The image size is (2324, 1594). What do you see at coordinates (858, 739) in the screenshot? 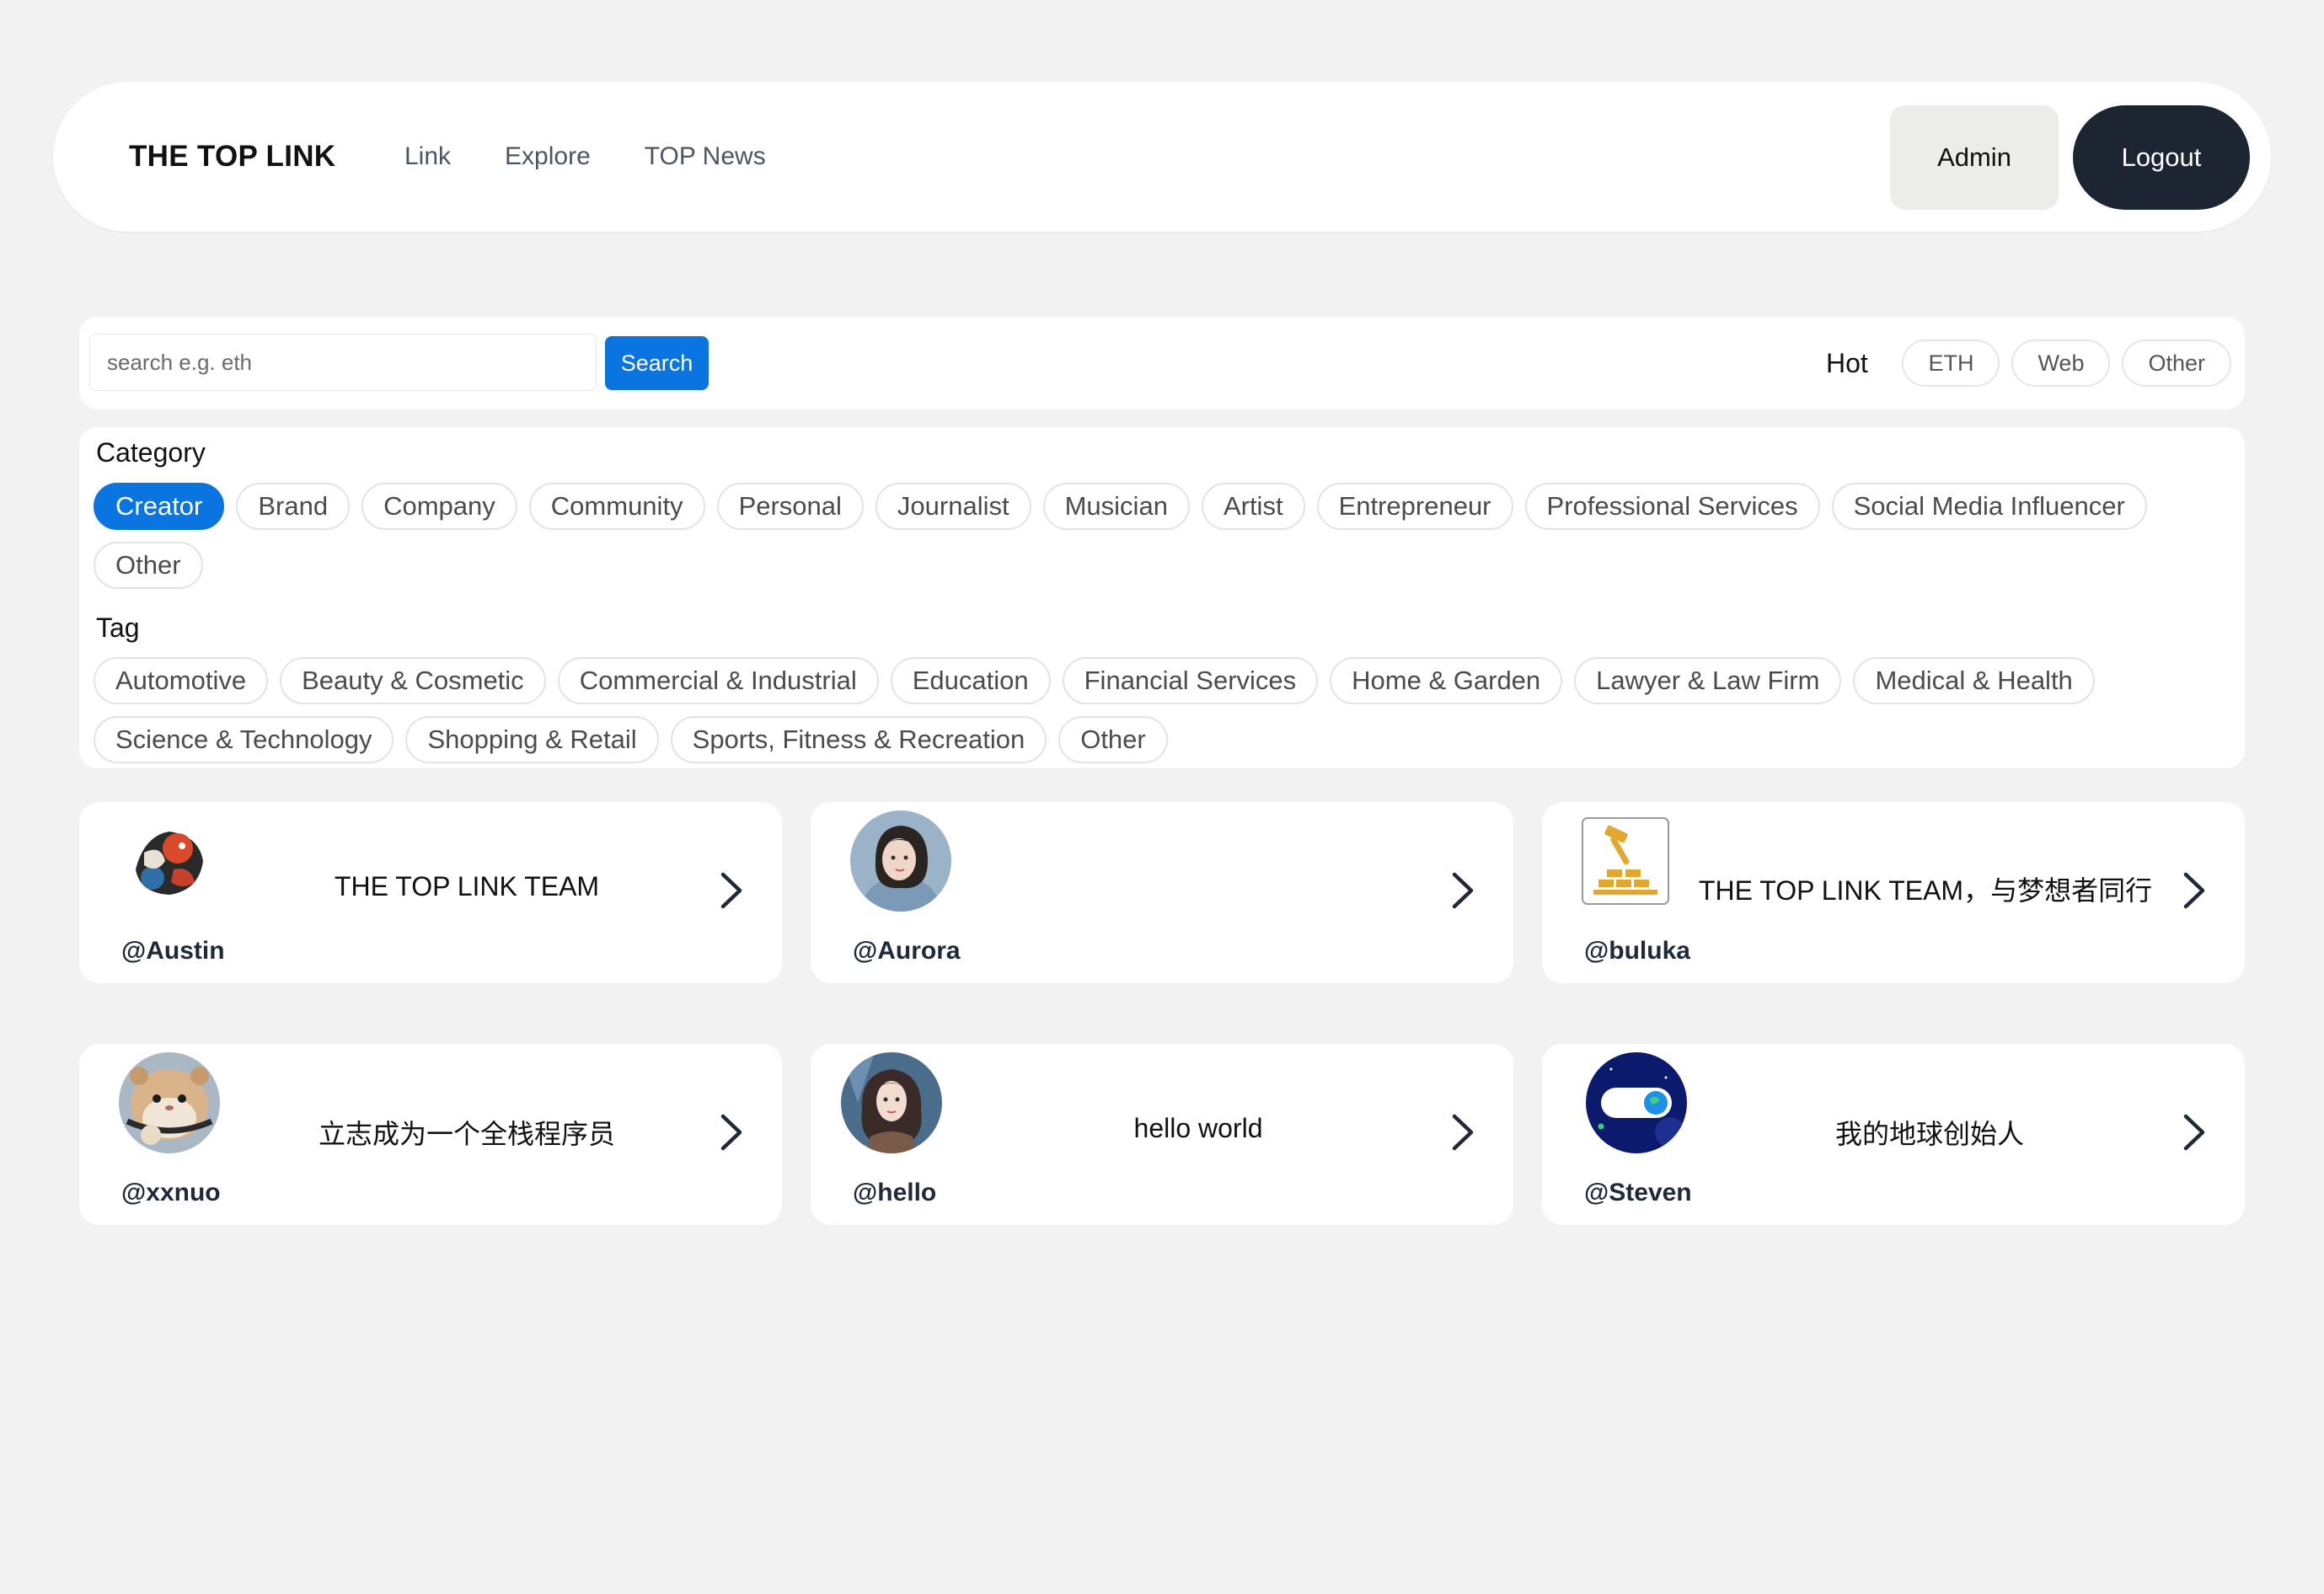
I see `tag-pill-sports-fitness-recreation: Sports, Fitness & Recreation` at bounding box center [858, 739].